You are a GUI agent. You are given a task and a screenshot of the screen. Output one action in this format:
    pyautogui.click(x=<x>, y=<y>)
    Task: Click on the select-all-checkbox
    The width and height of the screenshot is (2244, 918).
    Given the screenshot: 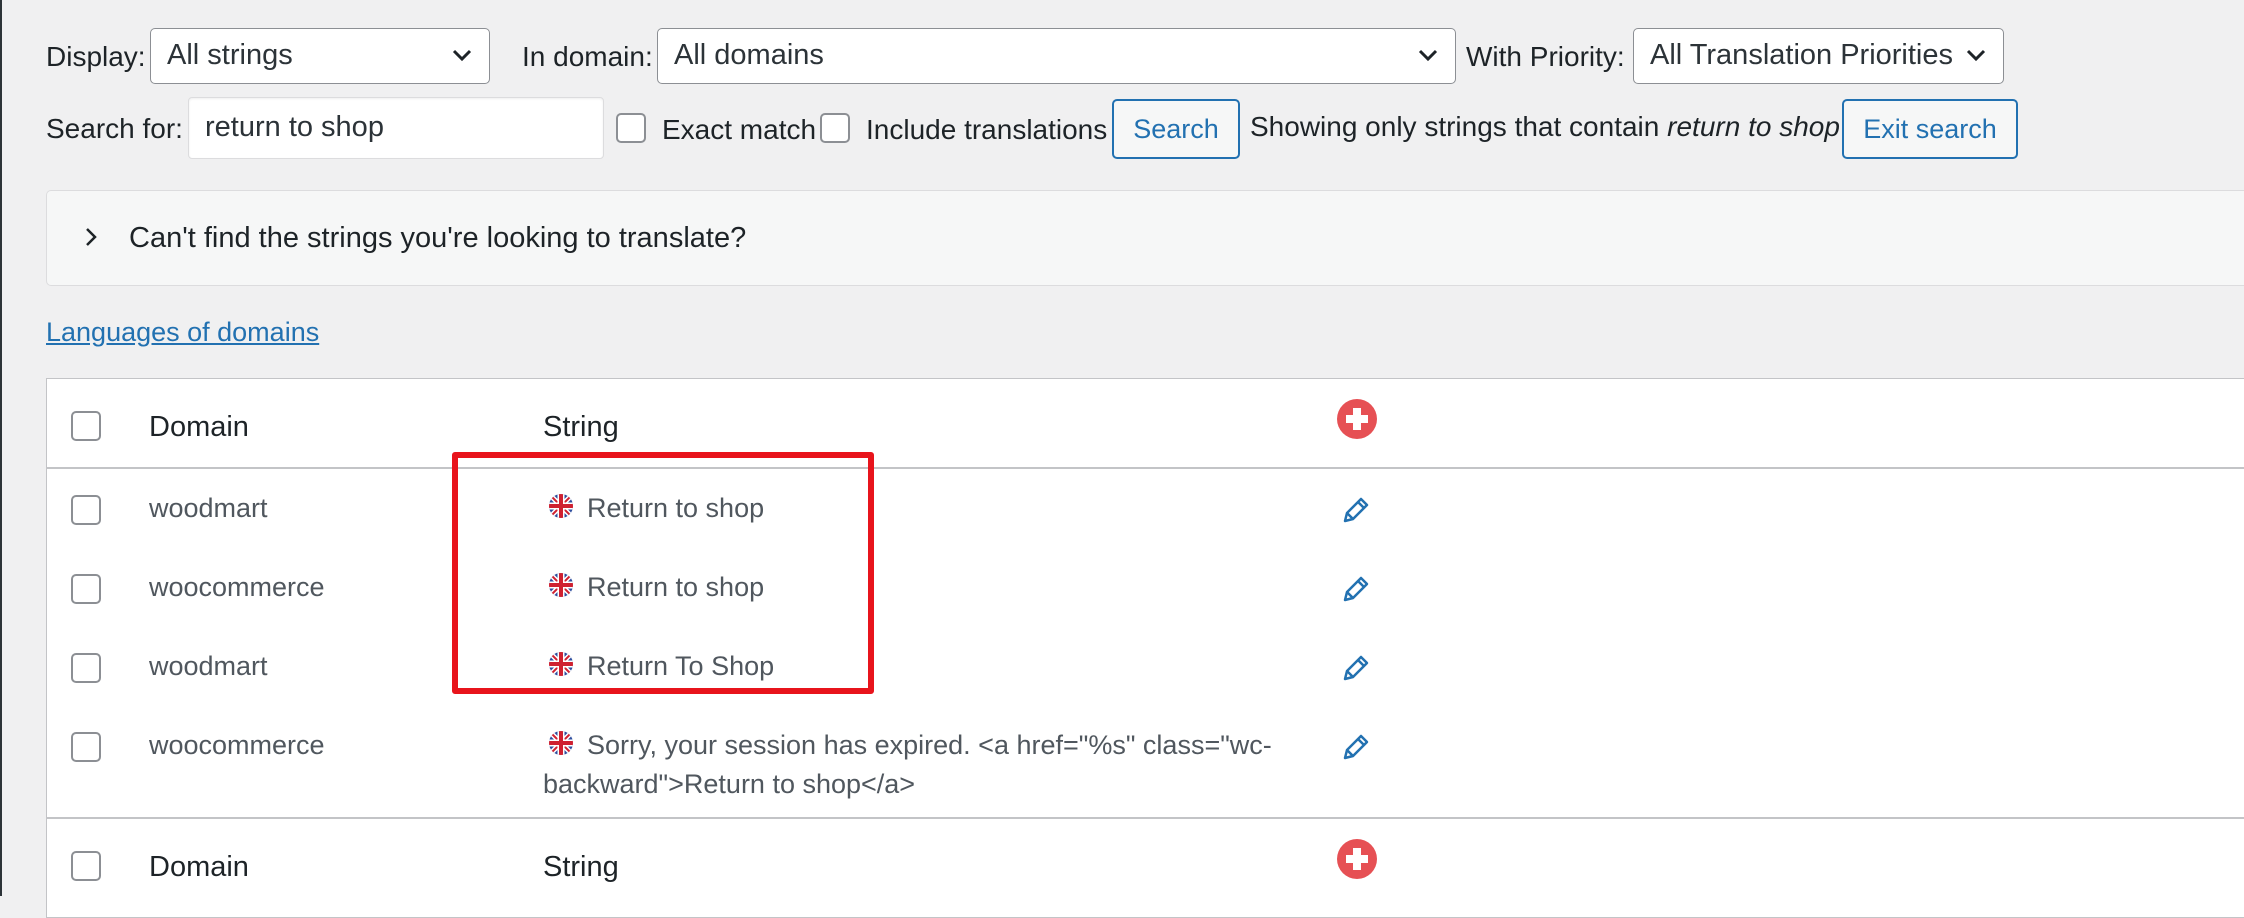 What is the action you would take?
    pyautogui.click(x=86, y=426)
    